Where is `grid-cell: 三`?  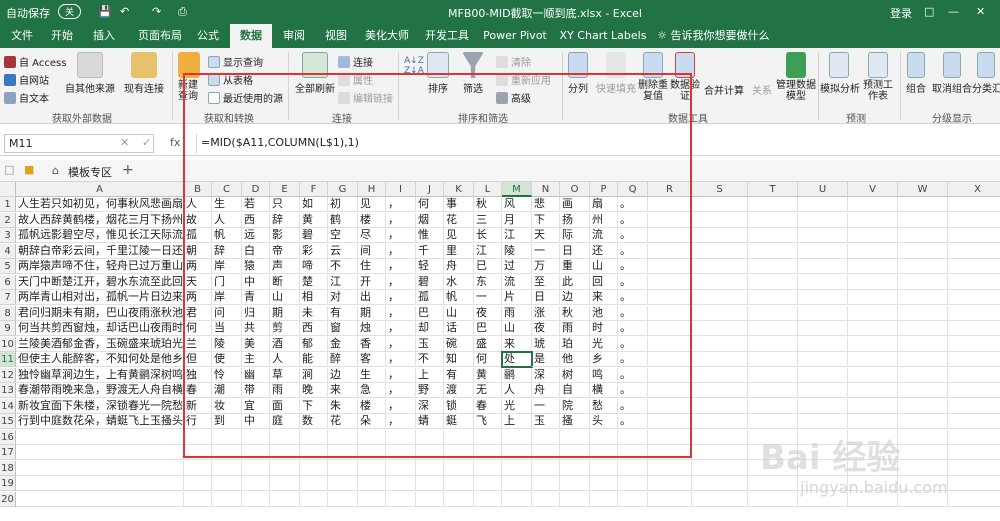
grid-cell: 三 is located at coordinates (488, 220).